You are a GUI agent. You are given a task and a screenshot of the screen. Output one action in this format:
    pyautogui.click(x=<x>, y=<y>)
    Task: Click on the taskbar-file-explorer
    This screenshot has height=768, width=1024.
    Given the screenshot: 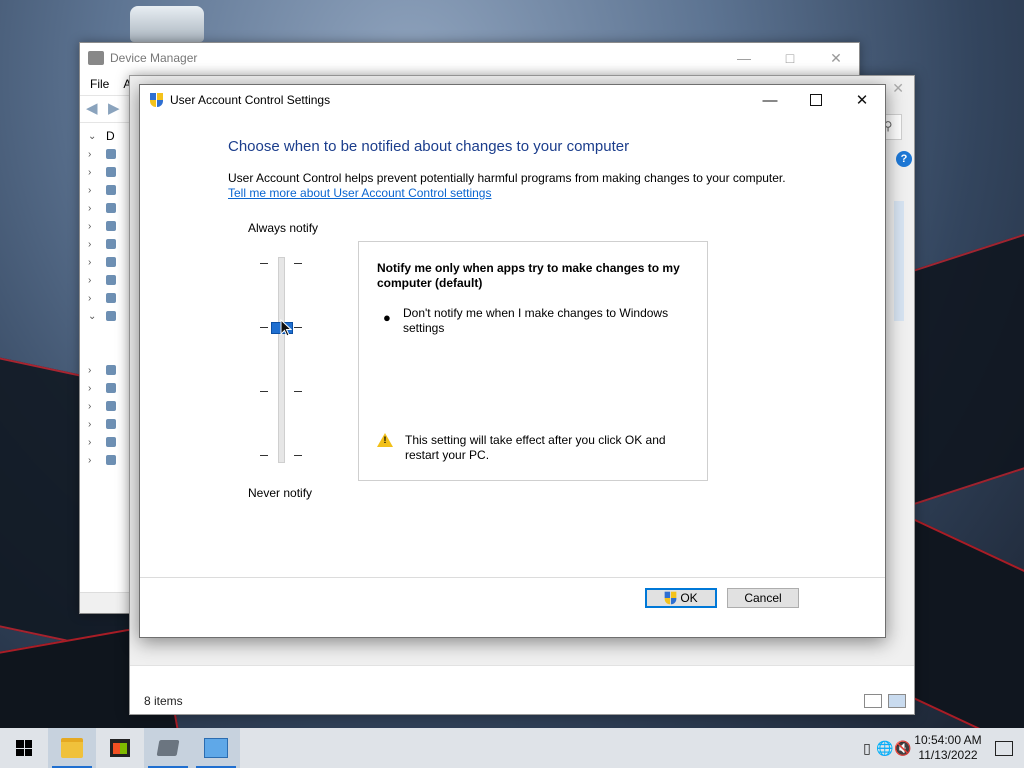 What is the action you would take?
    pyautogui.click(x=72, y=748)
    